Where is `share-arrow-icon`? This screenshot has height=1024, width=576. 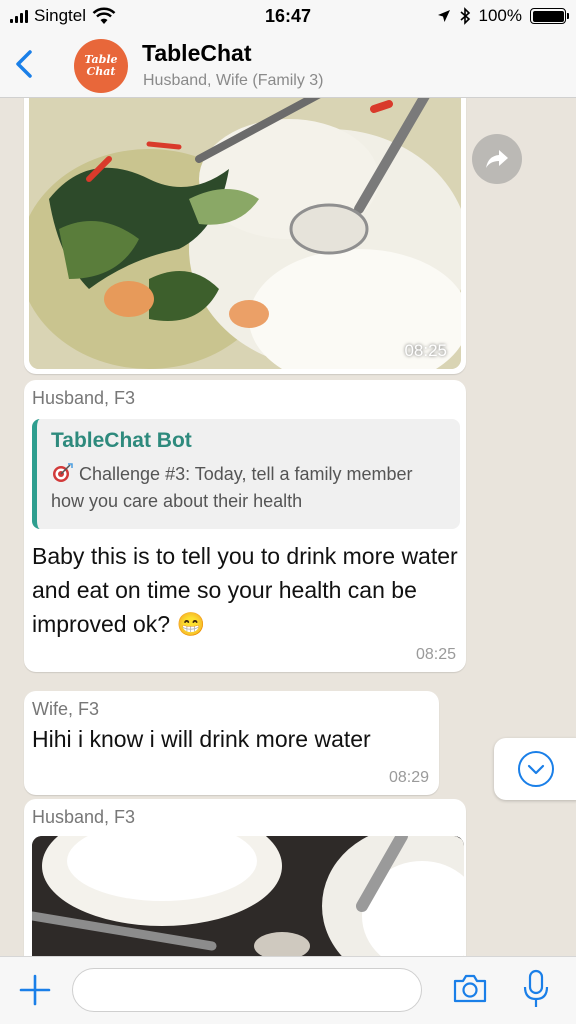
share-arrow-icon is located at coordinates (497, 159).